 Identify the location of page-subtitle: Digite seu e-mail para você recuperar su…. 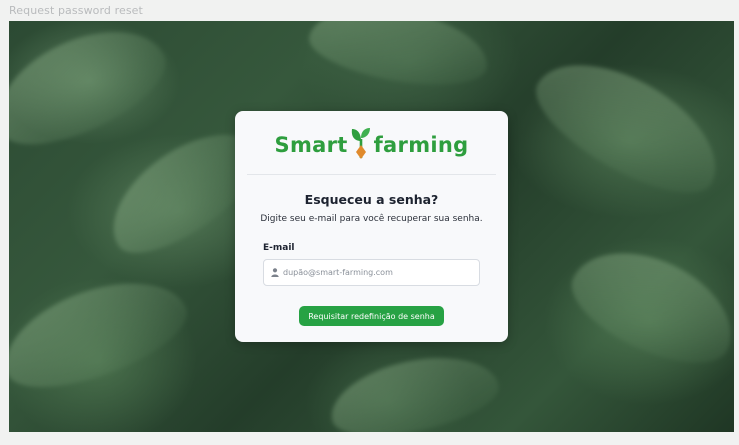
(371, 219).